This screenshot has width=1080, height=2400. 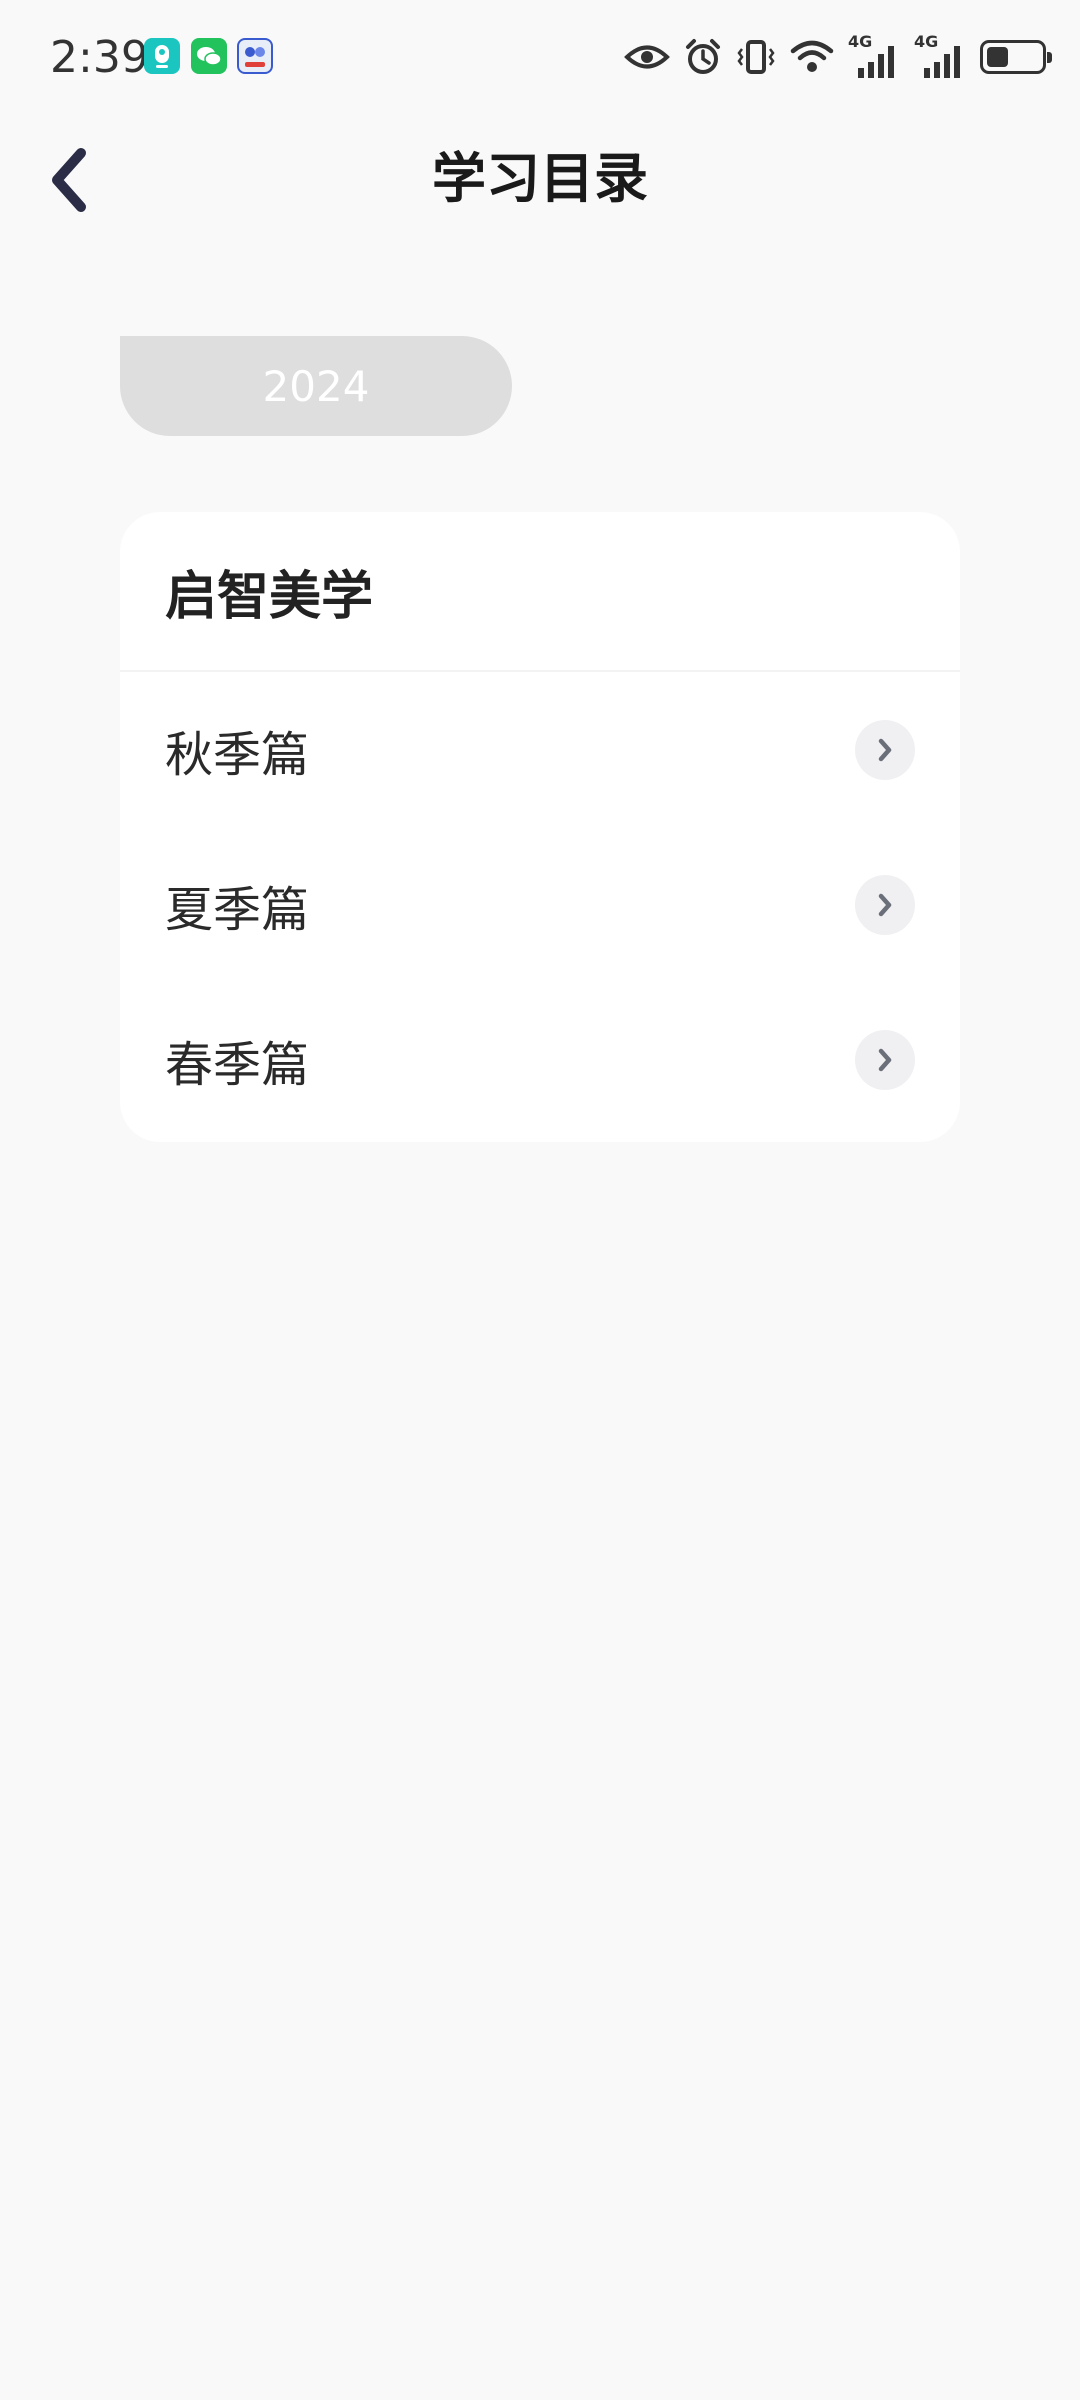 What do you see at coordinates (540, 1059) in the screenshot?
I see `list-item-spring: 春季篇` at bounding box center [540, 1059].